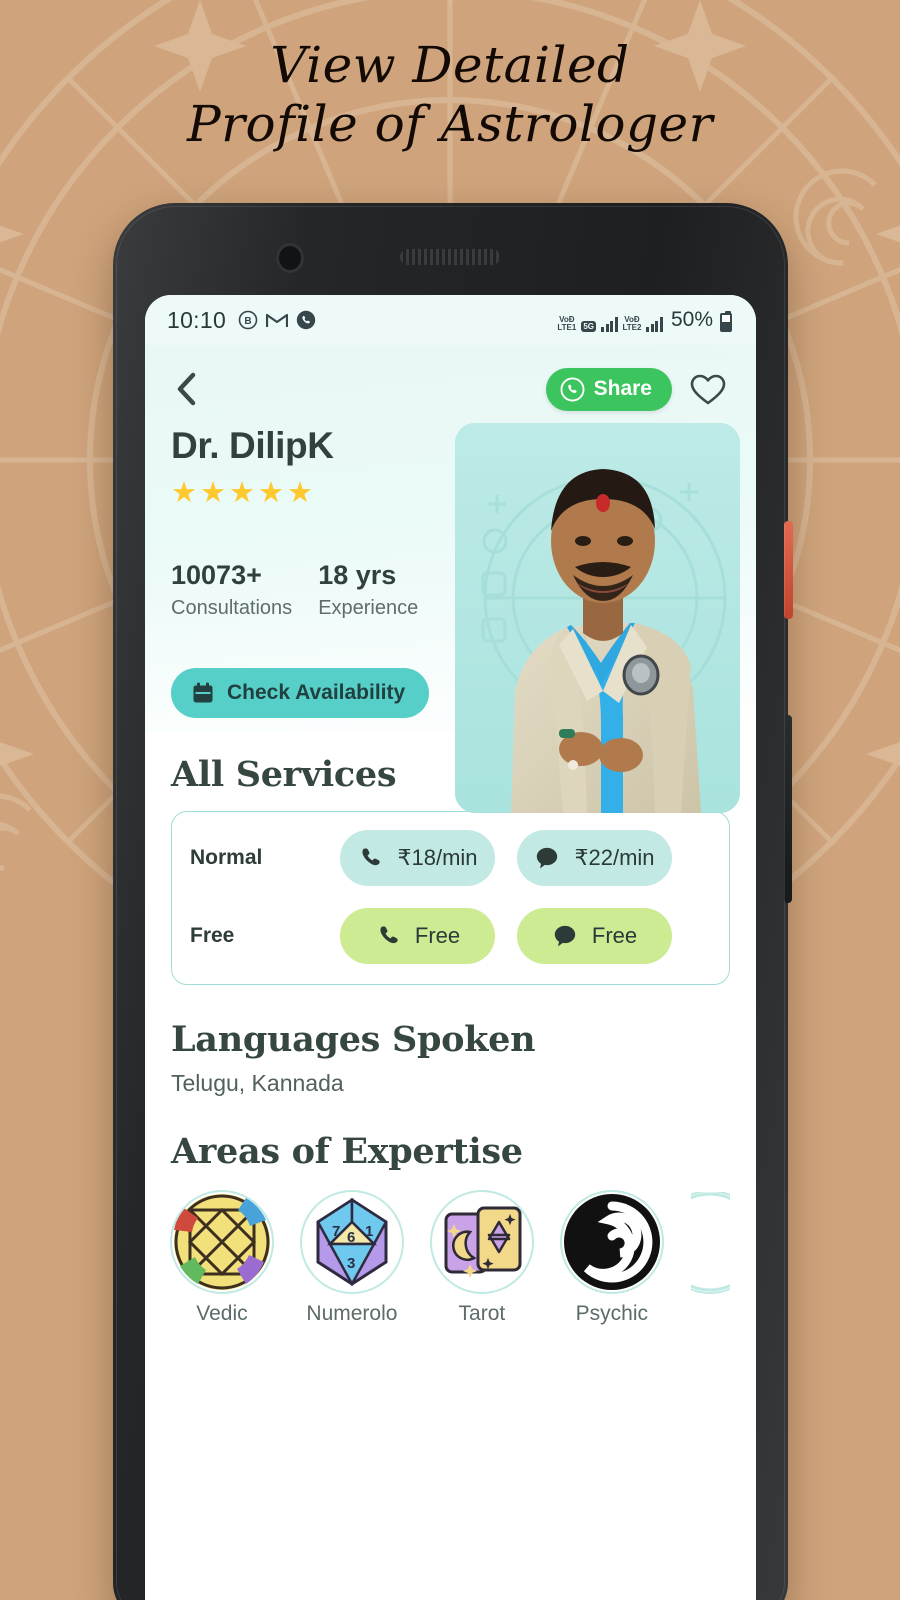 The image size is (900, 1600). Describe the element at coordinates (567, 327) in the screenshot. I see `volte1-bottom: LTE1` at that location.